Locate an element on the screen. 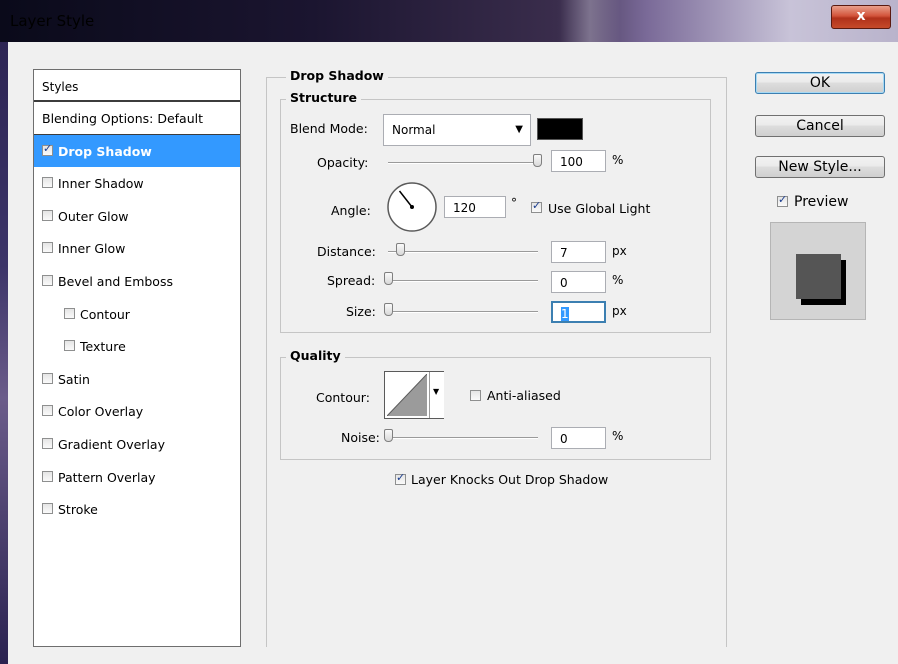 This screenshot has width=898, height=664. style-item-color-overlay: Color Overlay is located at coordinates (137, 411).